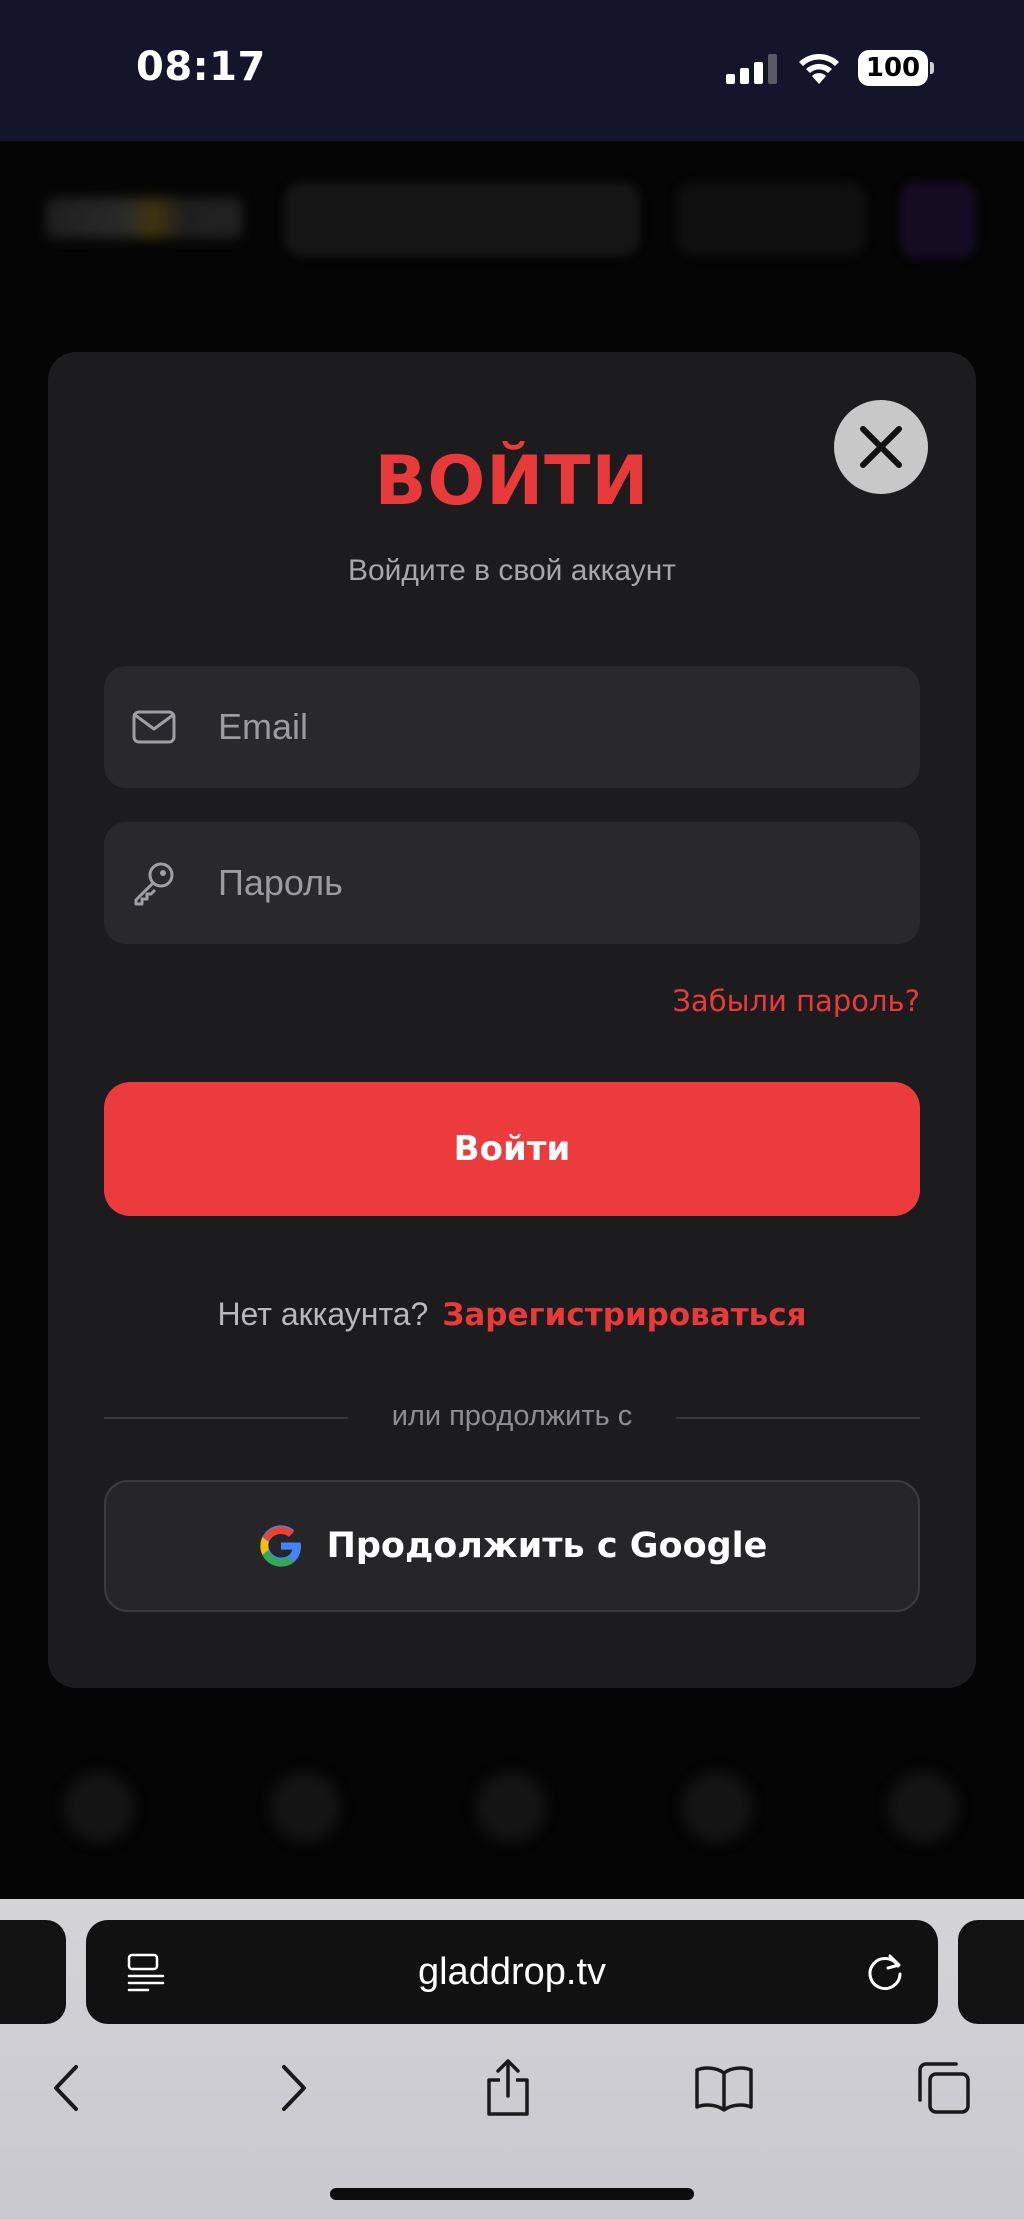  What do you see at coordinates (512, 1416) in the screenshot?
I see `divider-text: или продолжить с` at bounding box center [512, 1416].